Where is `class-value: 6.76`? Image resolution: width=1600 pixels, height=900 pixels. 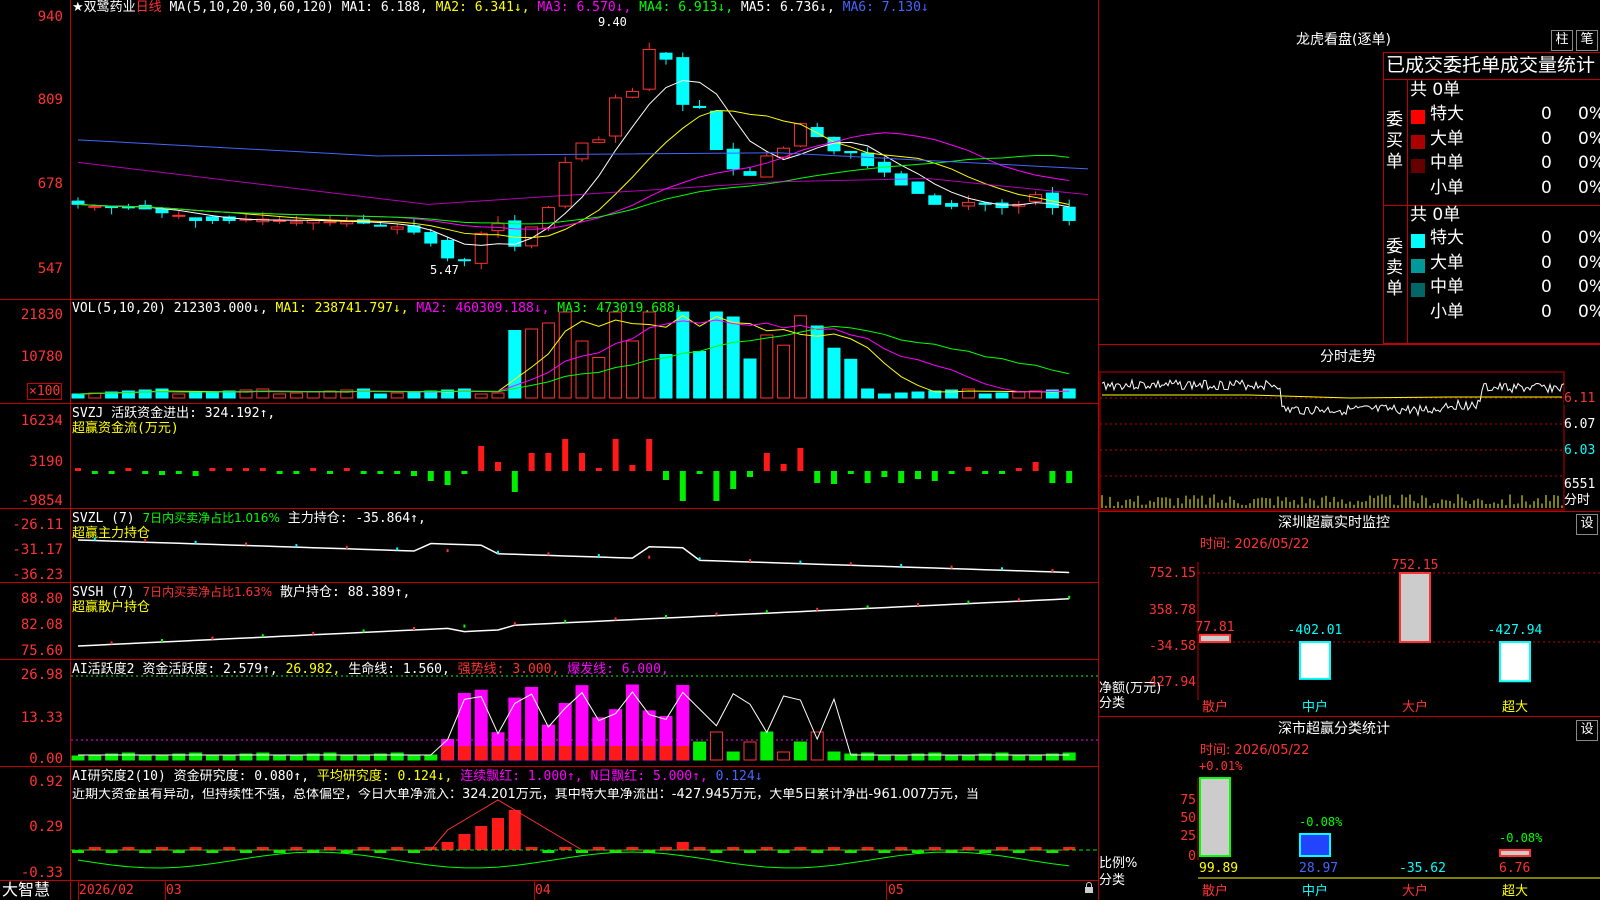
class-value: 6.76 is located at coordinates (1514, 868).